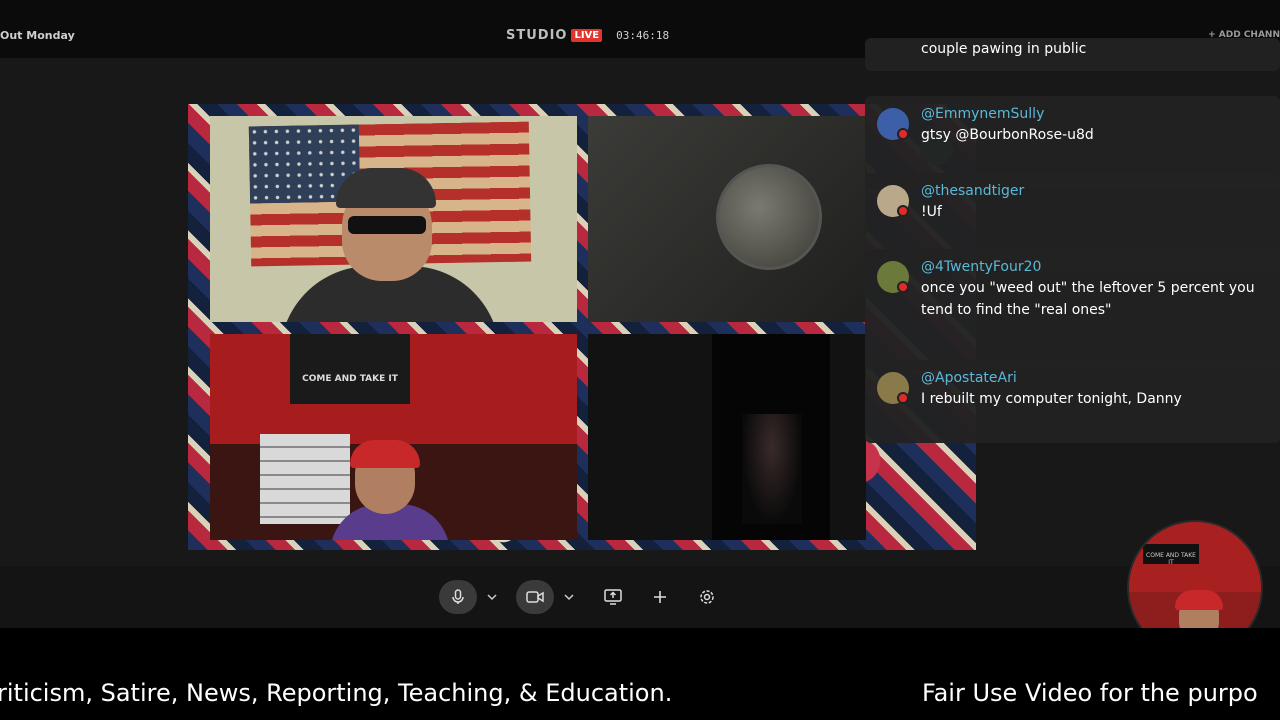  I want to click on chat-username: @4TwentyFour20, so click(981, 267).